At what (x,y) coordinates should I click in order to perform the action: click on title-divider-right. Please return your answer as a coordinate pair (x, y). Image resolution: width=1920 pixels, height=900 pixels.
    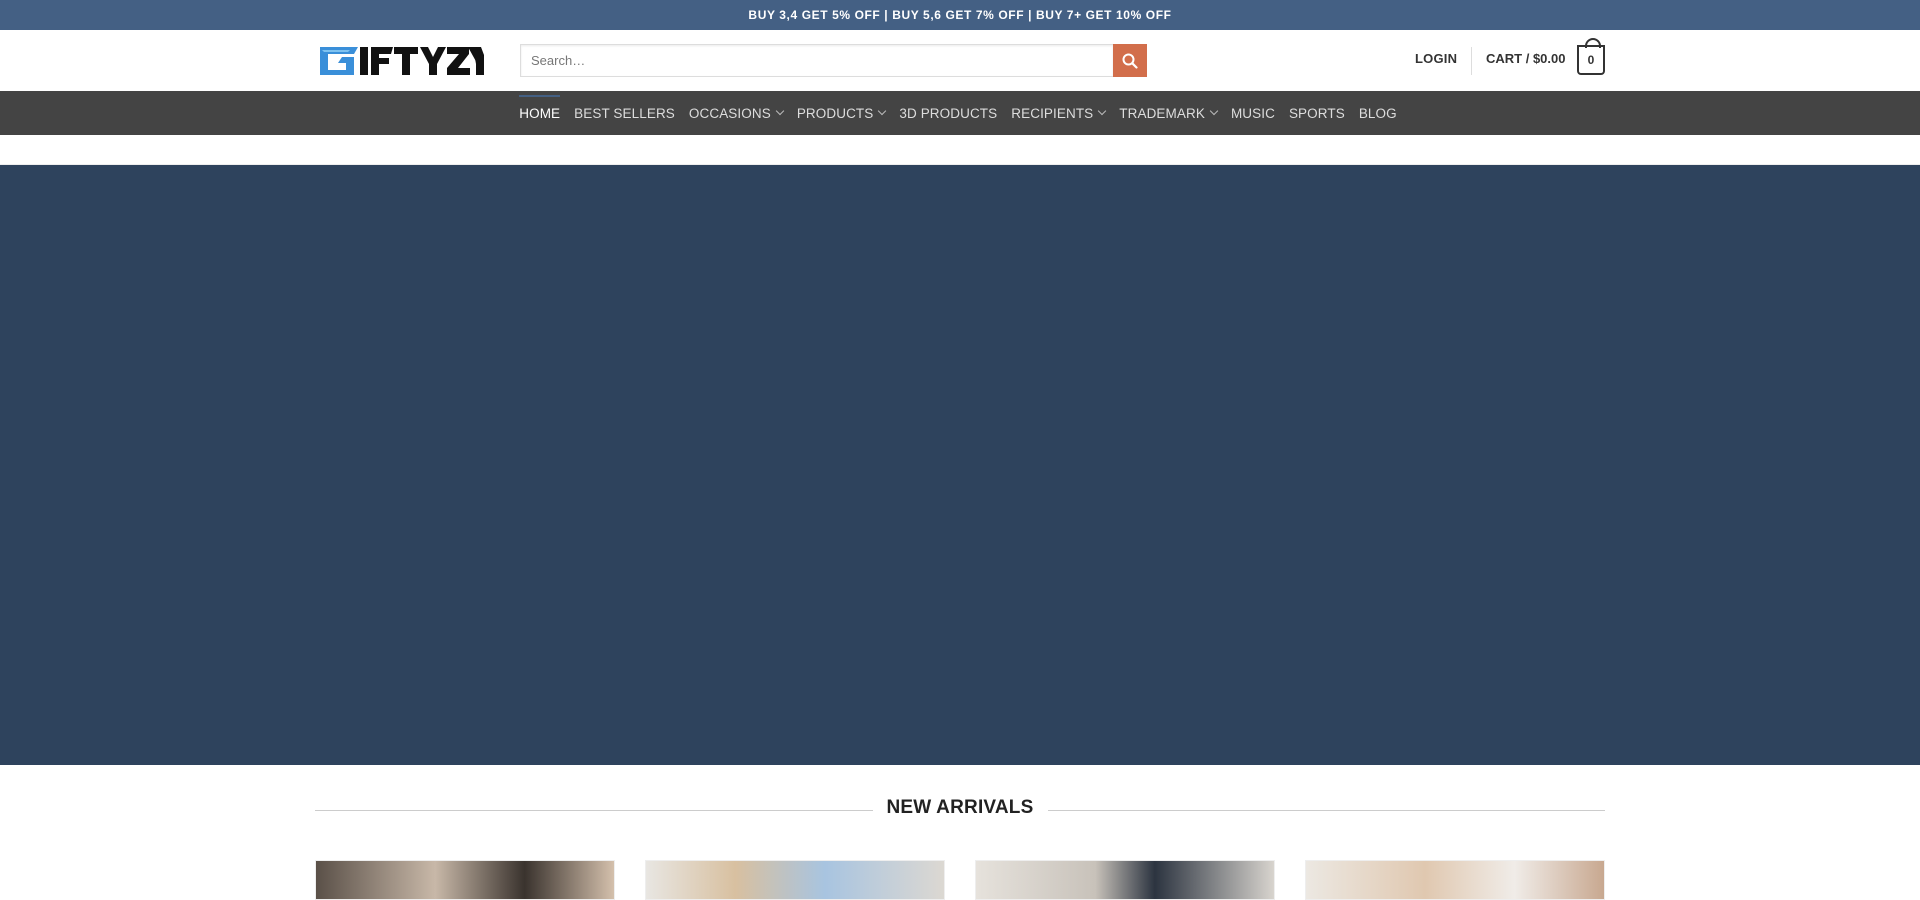
    Looking at the image, I should click on (1326, 810).